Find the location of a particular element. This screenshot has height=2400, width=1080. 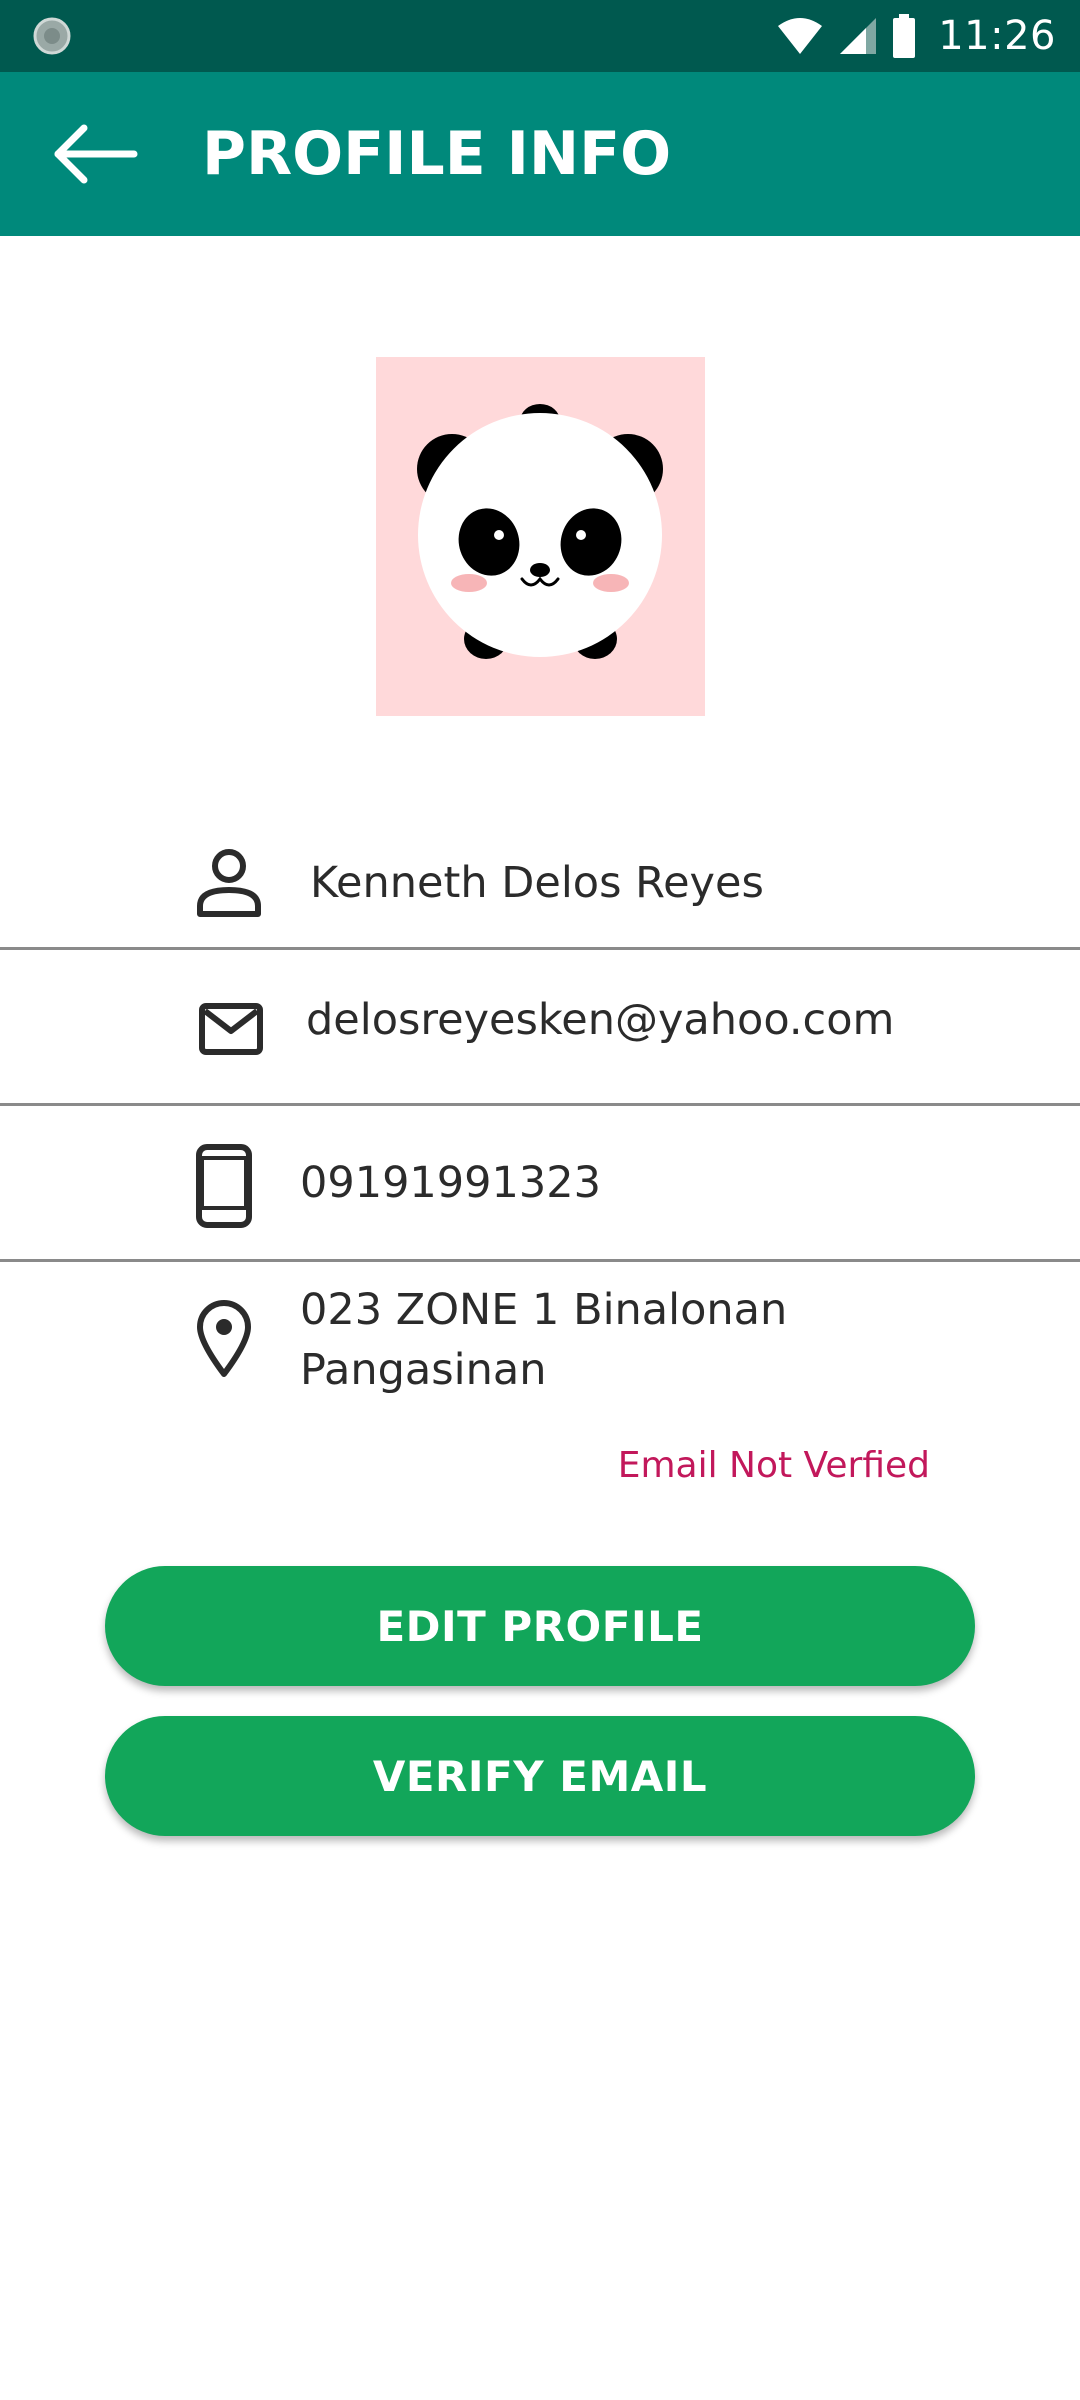

mail-icon is located at coordinates (231, 1029).